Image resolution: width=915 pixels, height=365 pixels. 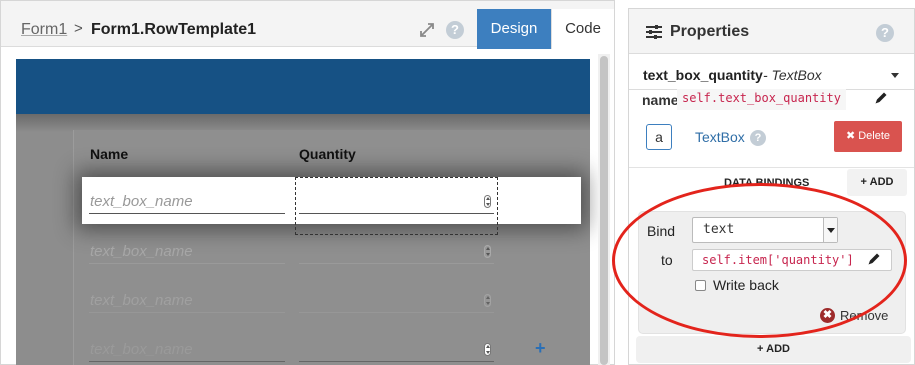 What do you see at coordinates (767, 183) in the screenshot?
I see `data-bindings-title: DATA BINDINGS` at bounding box center [767, 183].